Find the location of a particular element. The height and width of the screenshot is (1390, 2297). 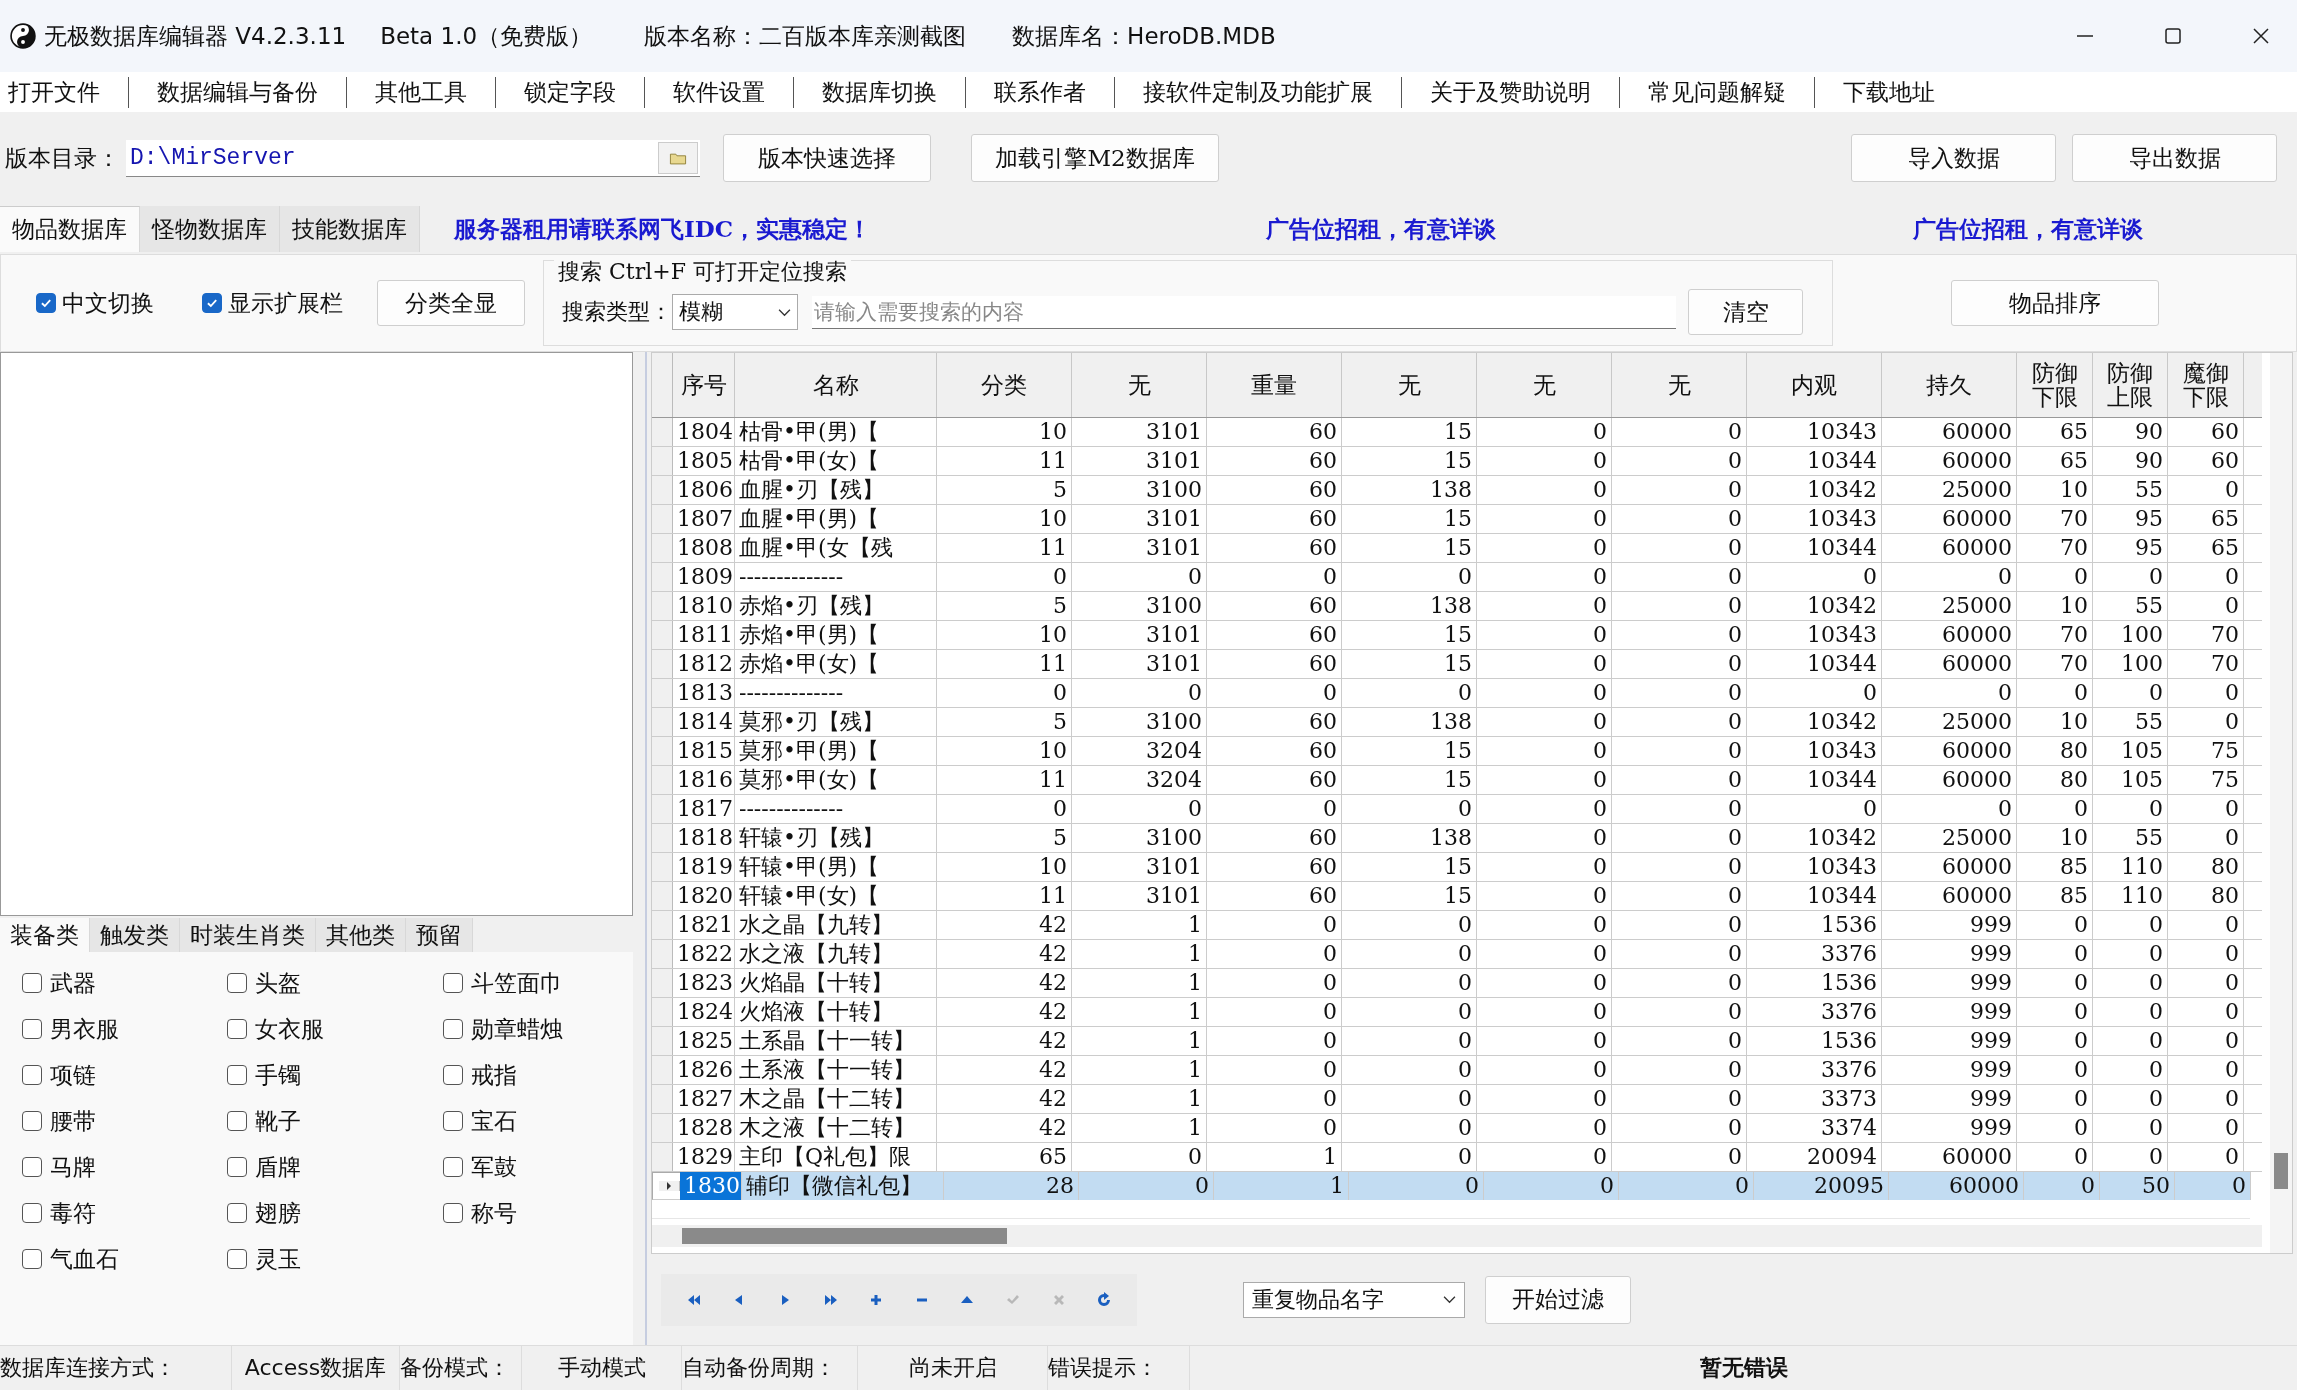

status-label: 备份模式： is located at coordinates (461, 1368).